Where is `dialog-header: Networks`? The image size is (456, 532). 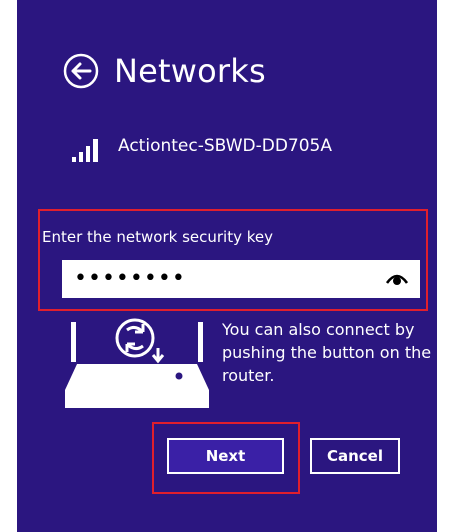
dialog-header: Networks is located at coordinates (164, 71).